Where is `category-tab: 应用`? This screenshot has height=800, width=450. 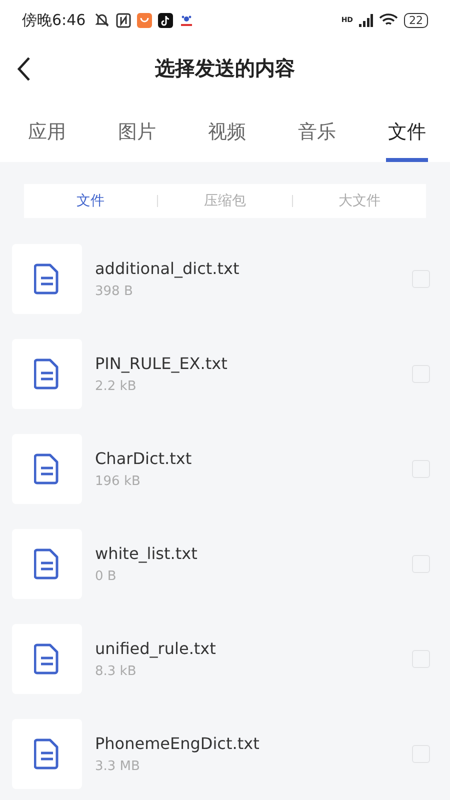 category-tab: 应用 is located at coordinates (47, 129).